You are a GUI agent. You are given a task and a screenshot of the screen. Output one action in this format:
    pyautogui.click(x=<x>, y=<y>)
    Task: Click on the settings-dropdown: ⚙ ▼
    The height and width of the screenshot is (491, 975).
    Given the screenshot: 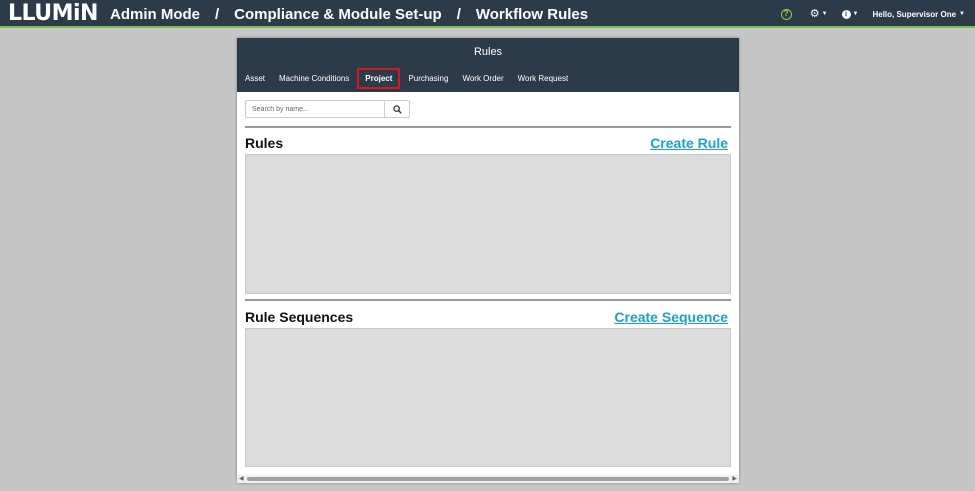 What is the action you would take?
    pyautogui.click(x=818, y=13)
    